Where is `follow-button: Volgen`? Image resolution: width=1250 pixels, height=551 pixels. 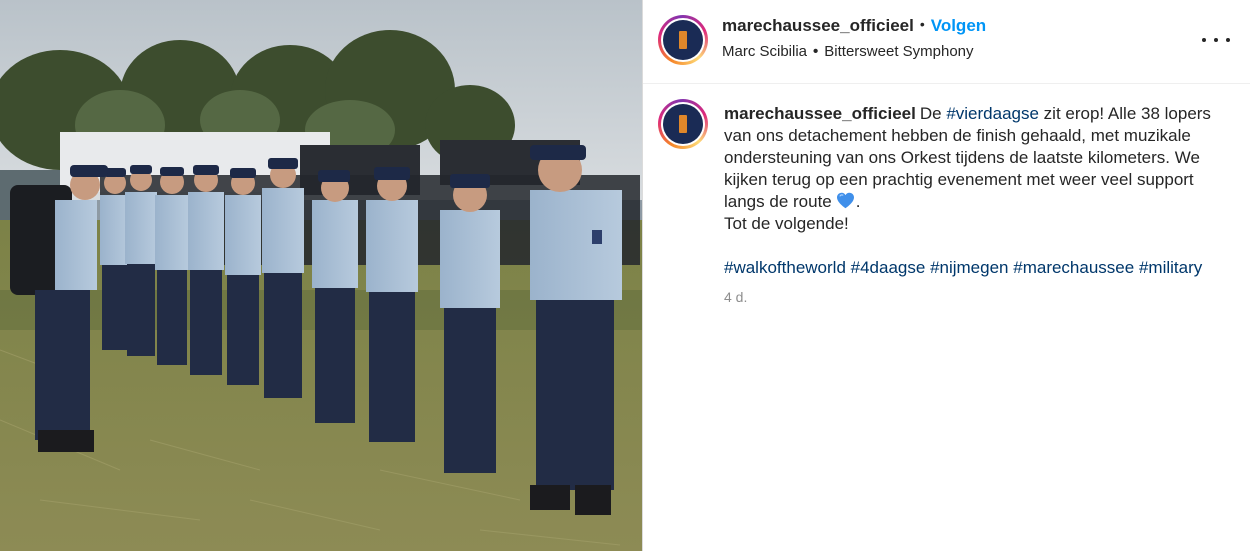 follow-button: Volgen is located at coordinates (958, 25).